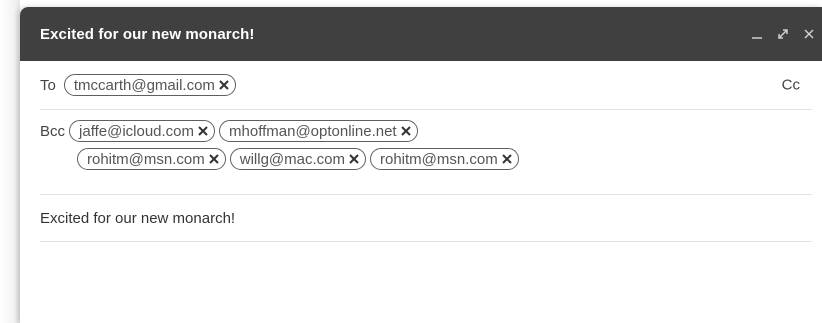 This screenshot has width=822, height=323. What do you see at coordinates (138, 218) in the screenshot?
I see `subject-value: Excited for our new monarch!` at bounding box center [138, 218].